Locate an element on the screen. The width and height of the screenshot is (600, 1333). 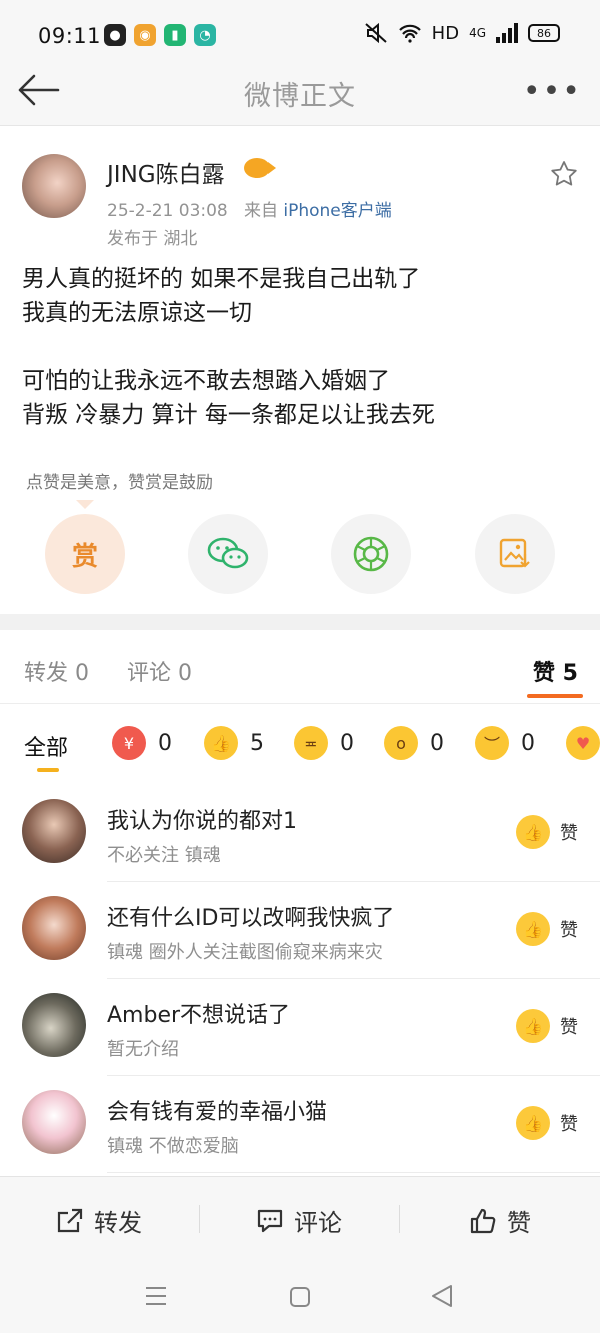
tab-like: 赞 5 is located at coordinates (555, 671).